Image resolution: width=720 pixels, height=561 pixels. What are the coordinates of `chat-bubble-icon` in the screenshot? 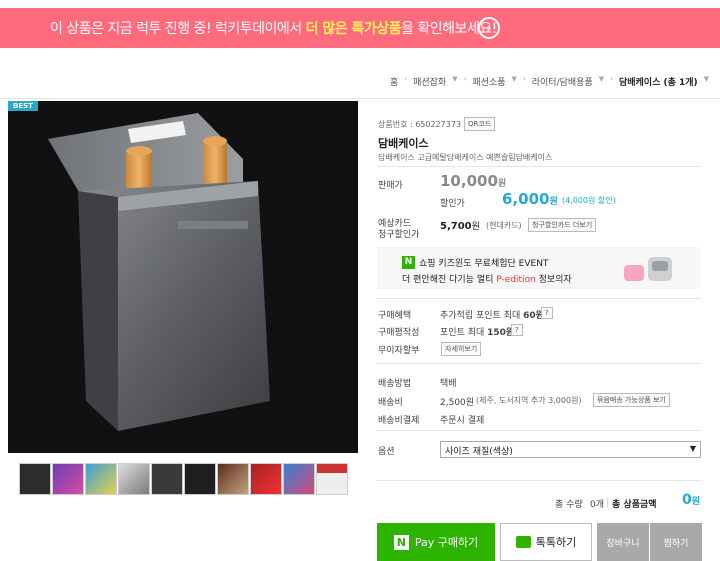 It's located at (523, 542).